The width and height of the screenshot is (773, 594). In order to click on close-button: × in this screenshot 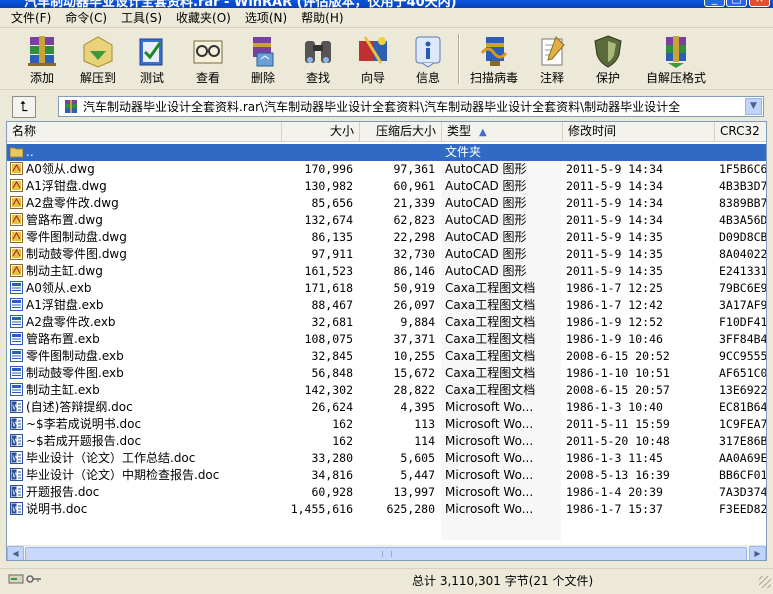, I will do `click(759, 3)`.